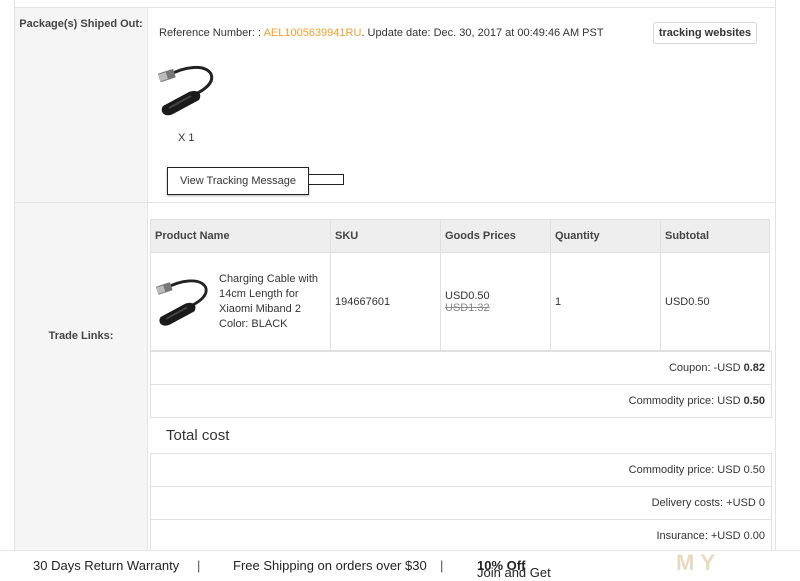 Image resolution: width=800 pixels, height=581 pixels. I want to click on trade-label: Trade Links:, so click(81, 336).